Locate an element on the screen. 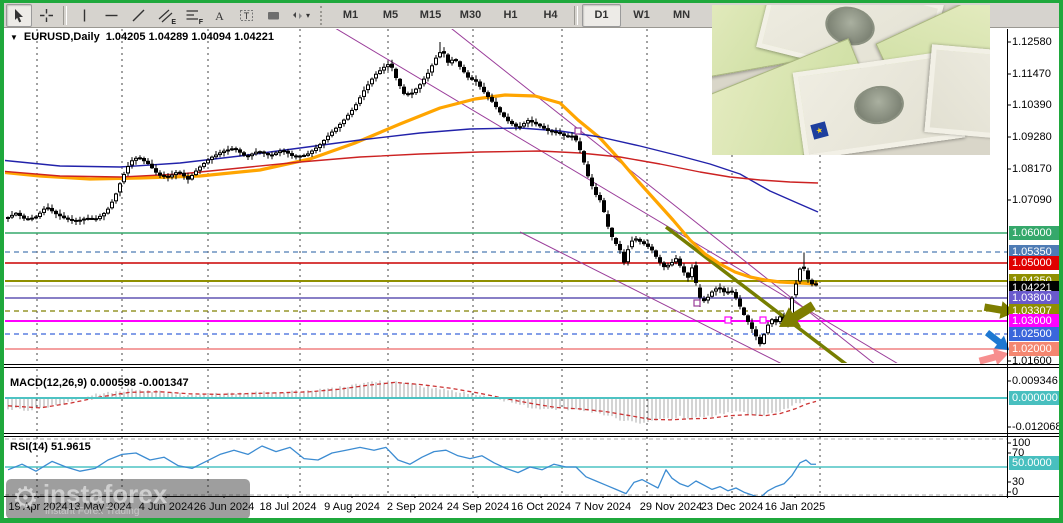 This screenshot has width=1063, height=523. brand-tagline: Instant Forex Trading is located at coordinates (92, 511).